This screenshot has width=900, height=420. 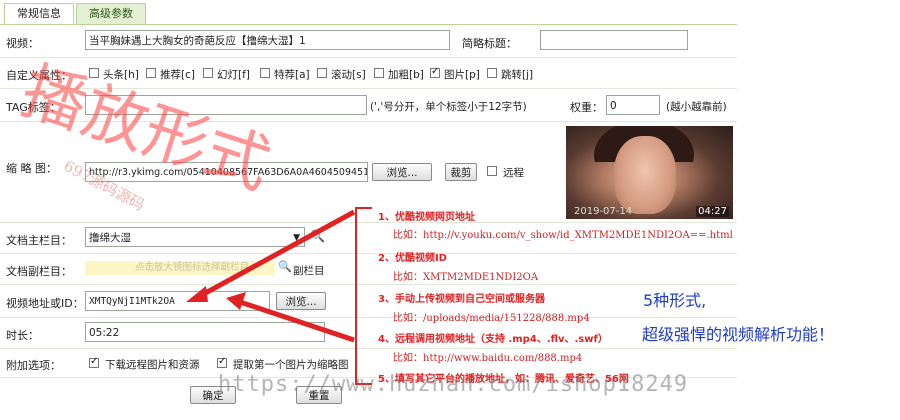 What do you see at coordinates (488, 358) in the screenshot?
I see `annotation-4-example: 比如：http://www.baidu.com/888.mp4` at bounding box center [488, 358].